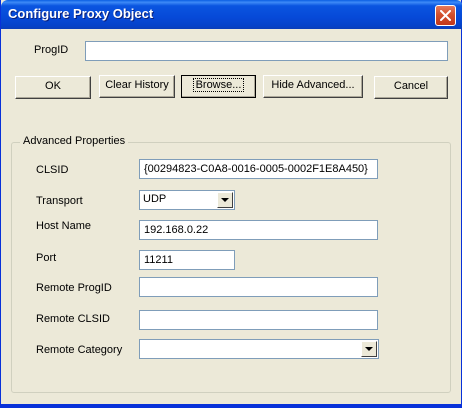 Image resolution: width=462 pixels, height=408 pixels. Describe the element at coordinates (64, 226) in the screenshot. I see `host-name-label: Host Name` at that location.